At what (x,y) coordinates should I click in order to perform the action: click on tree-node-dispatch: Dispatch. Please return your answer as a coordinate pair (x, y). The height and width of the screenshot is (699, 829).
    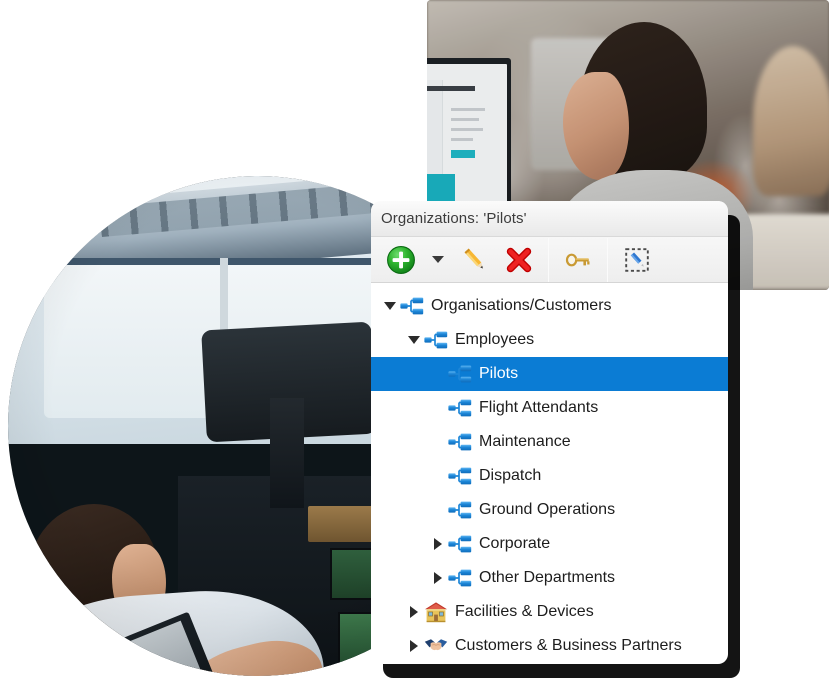
    Looking at the image, I should click on (549, 476).